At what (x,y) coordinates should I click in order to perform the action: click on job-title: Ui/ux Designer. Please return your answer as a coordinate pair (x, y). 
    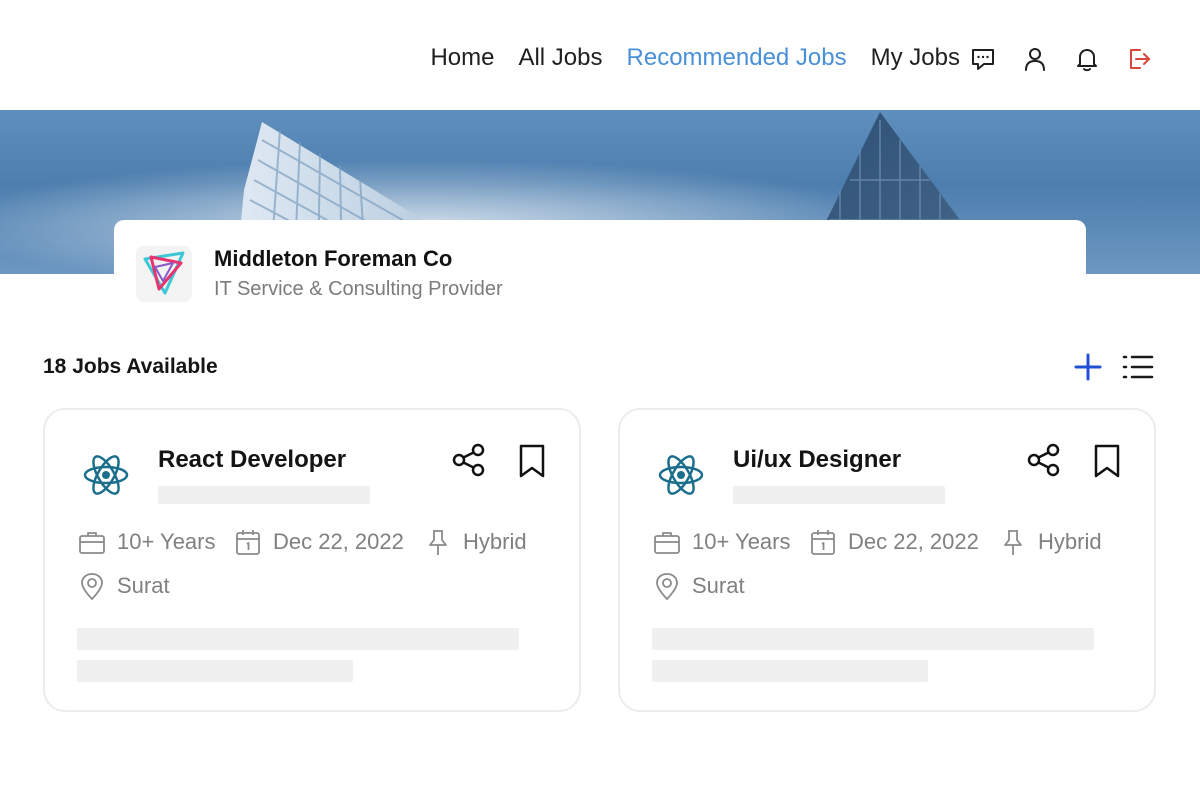
    Looking at the image, I should click on (817, 460).